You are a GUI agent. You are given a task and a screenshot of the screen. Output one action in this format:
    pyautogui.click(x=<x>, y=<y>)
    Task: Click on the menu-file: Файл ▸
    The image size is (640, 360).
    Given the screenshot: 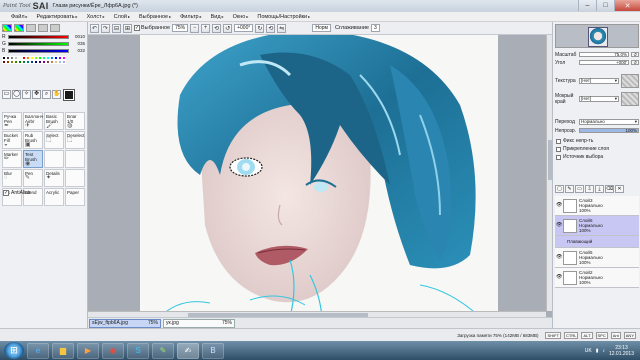 What is the action you would take?
    pyautogui.click(x=19, y=17)
    